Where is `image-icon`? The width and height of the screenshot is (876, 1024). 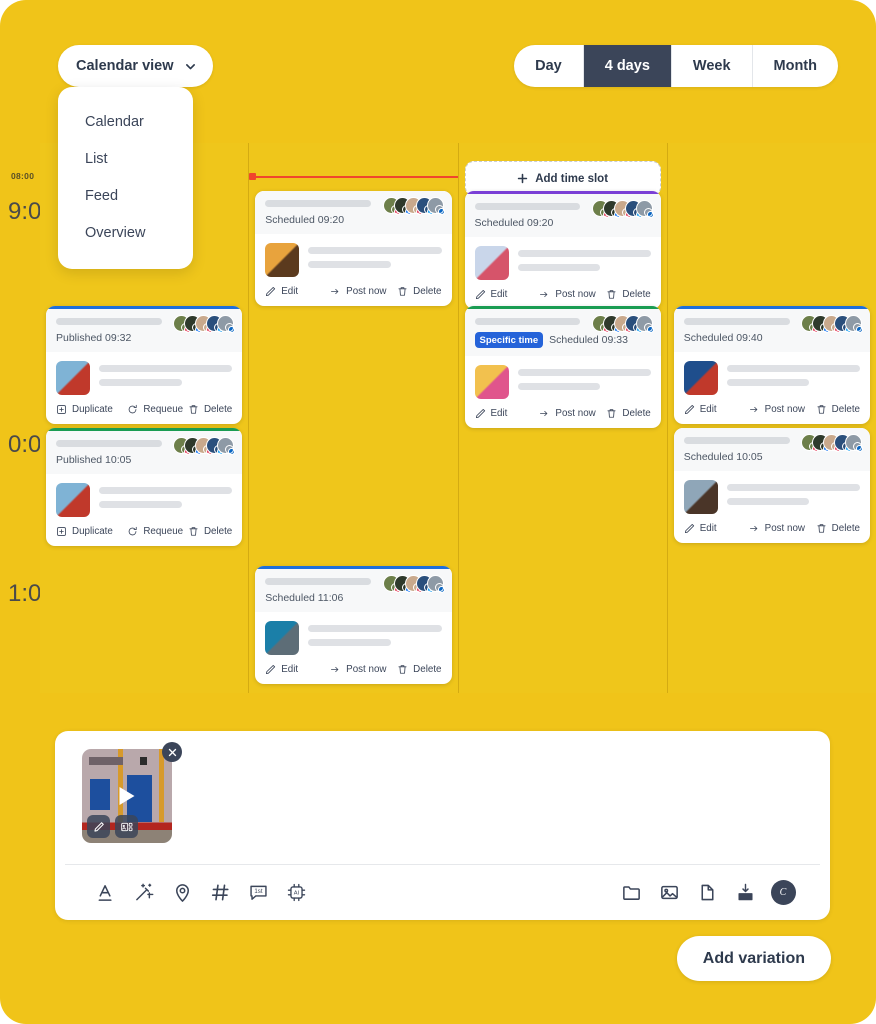 image-icon is located at coordinates (669, 893).